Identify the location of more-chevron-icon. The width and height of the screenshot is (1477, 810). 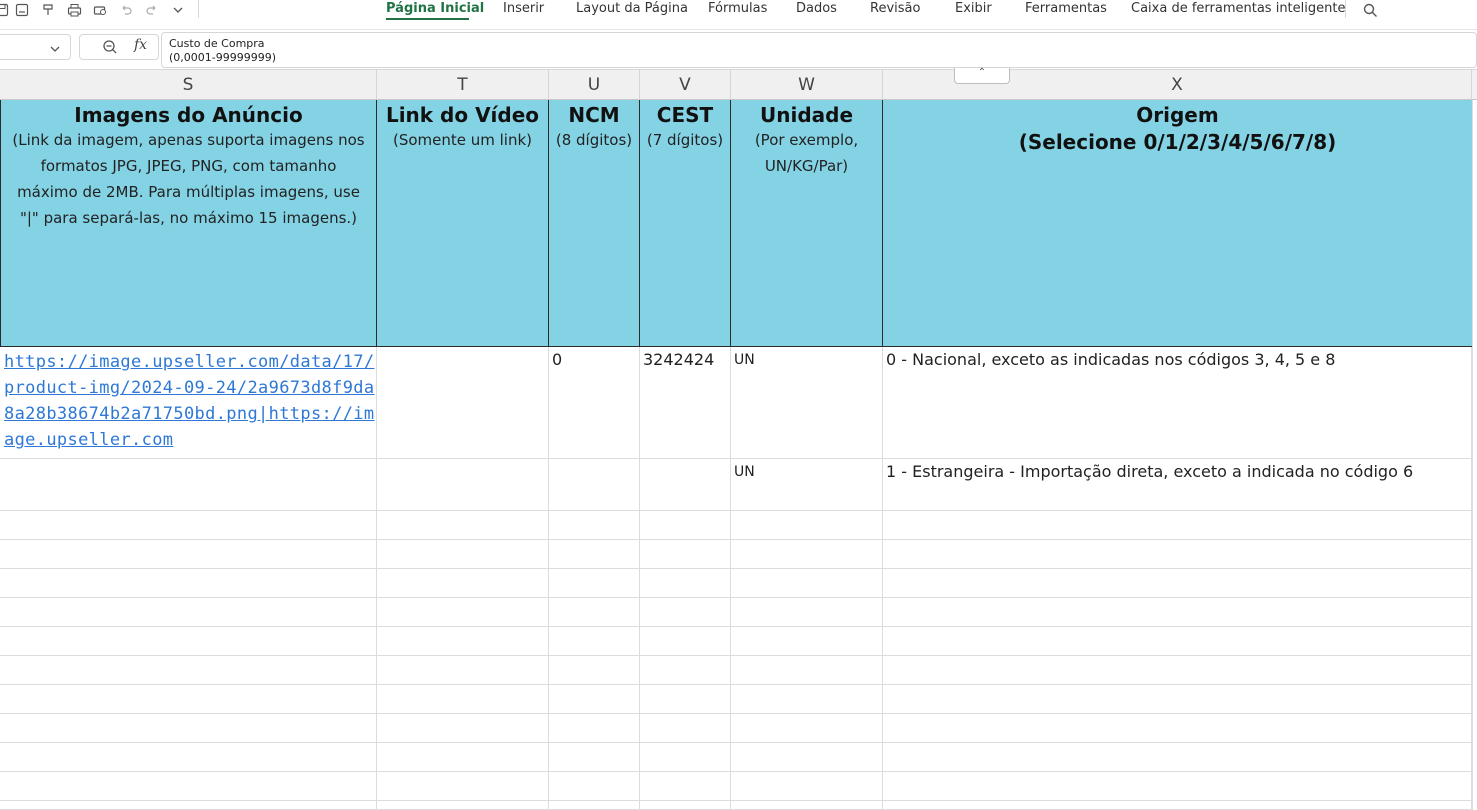
(178, 10).